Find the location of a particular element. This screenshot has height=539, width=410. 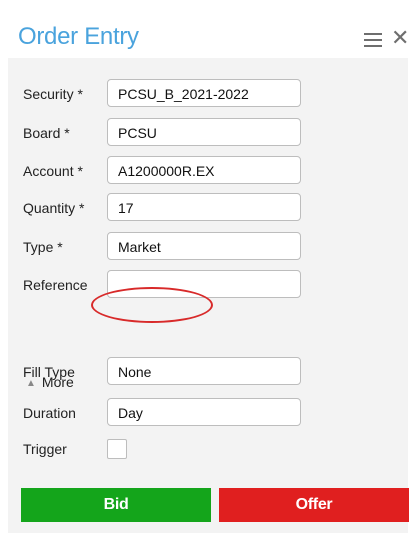

board-label: Board * is located at coordinates (46, 133).